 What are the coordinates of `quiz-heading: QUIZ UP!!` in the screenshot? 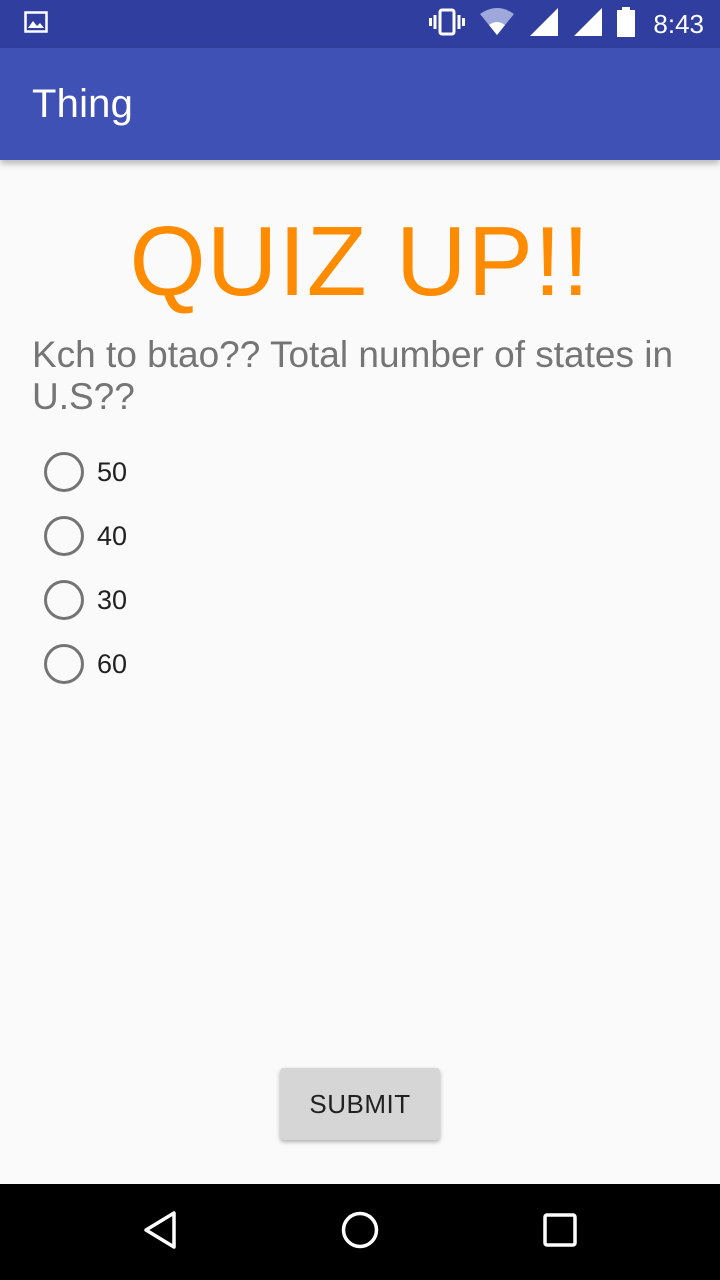 It's located at (360, 261).